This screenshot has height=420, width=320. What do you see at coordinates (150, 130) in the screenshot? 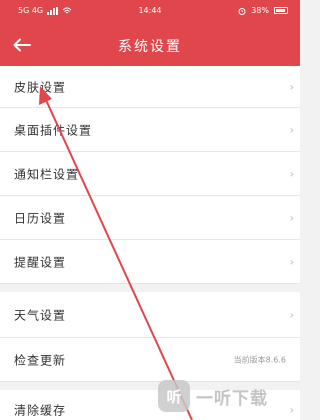
I see `settings-item-widget: 桌面插件设置 ›` at bounding box center [150, 130].